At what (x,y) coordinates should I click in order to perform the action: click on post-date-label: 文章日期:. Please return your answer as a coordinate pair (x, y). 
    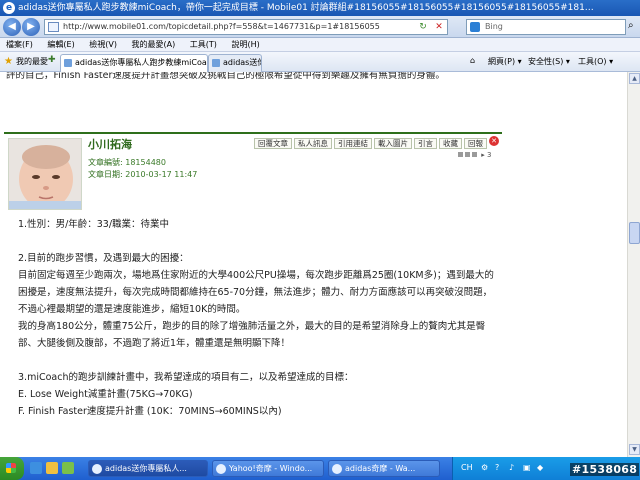
    Looking at the image, I should click on (105, 174).